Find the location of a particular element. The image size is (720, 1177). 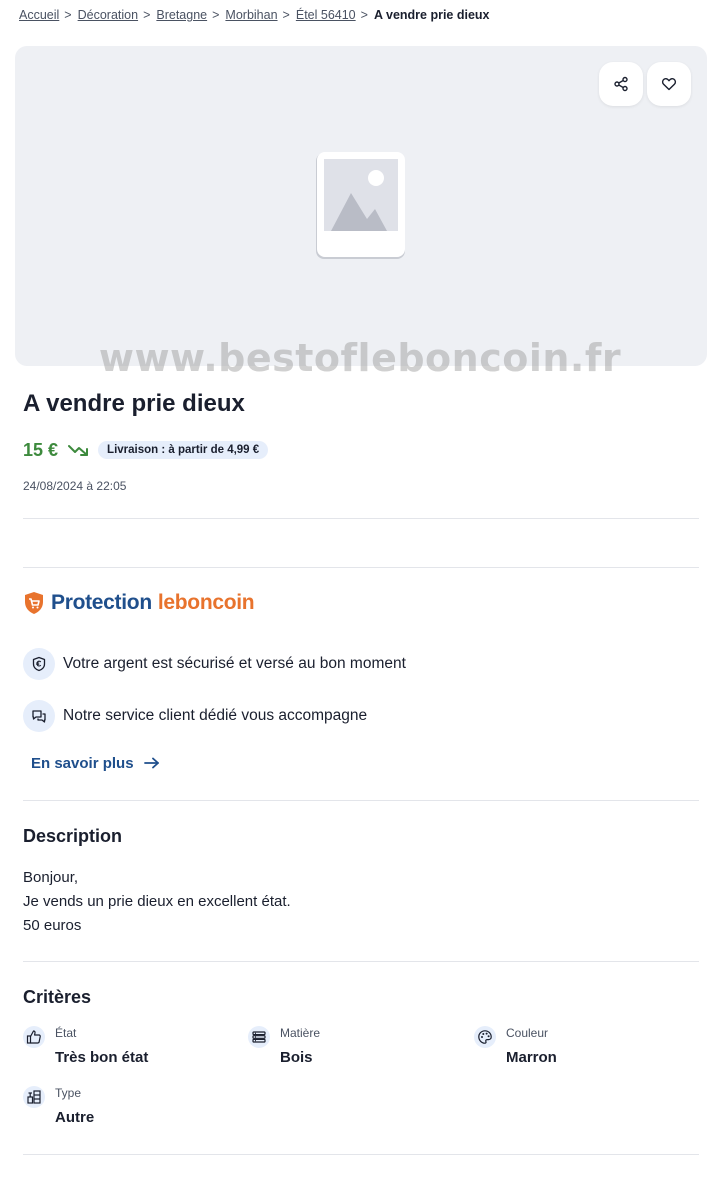

breadcrumb-current: A vendre prie dieux is located at coordinates (431, 15).